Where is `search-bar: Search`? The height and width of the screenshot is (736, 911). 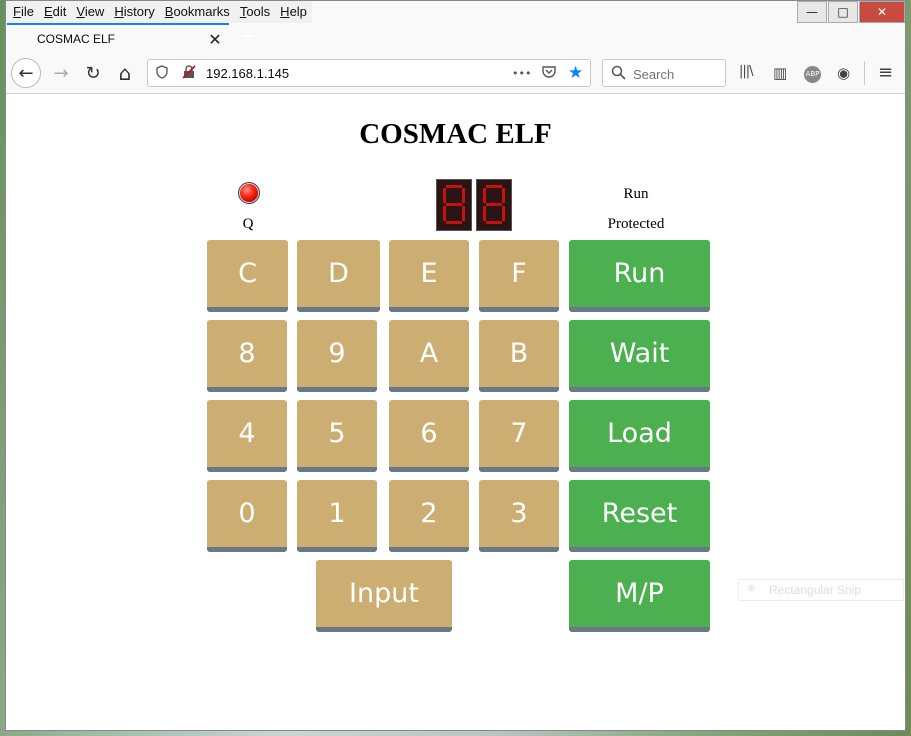 search-bar: Search is located at coordinates (664, 73).